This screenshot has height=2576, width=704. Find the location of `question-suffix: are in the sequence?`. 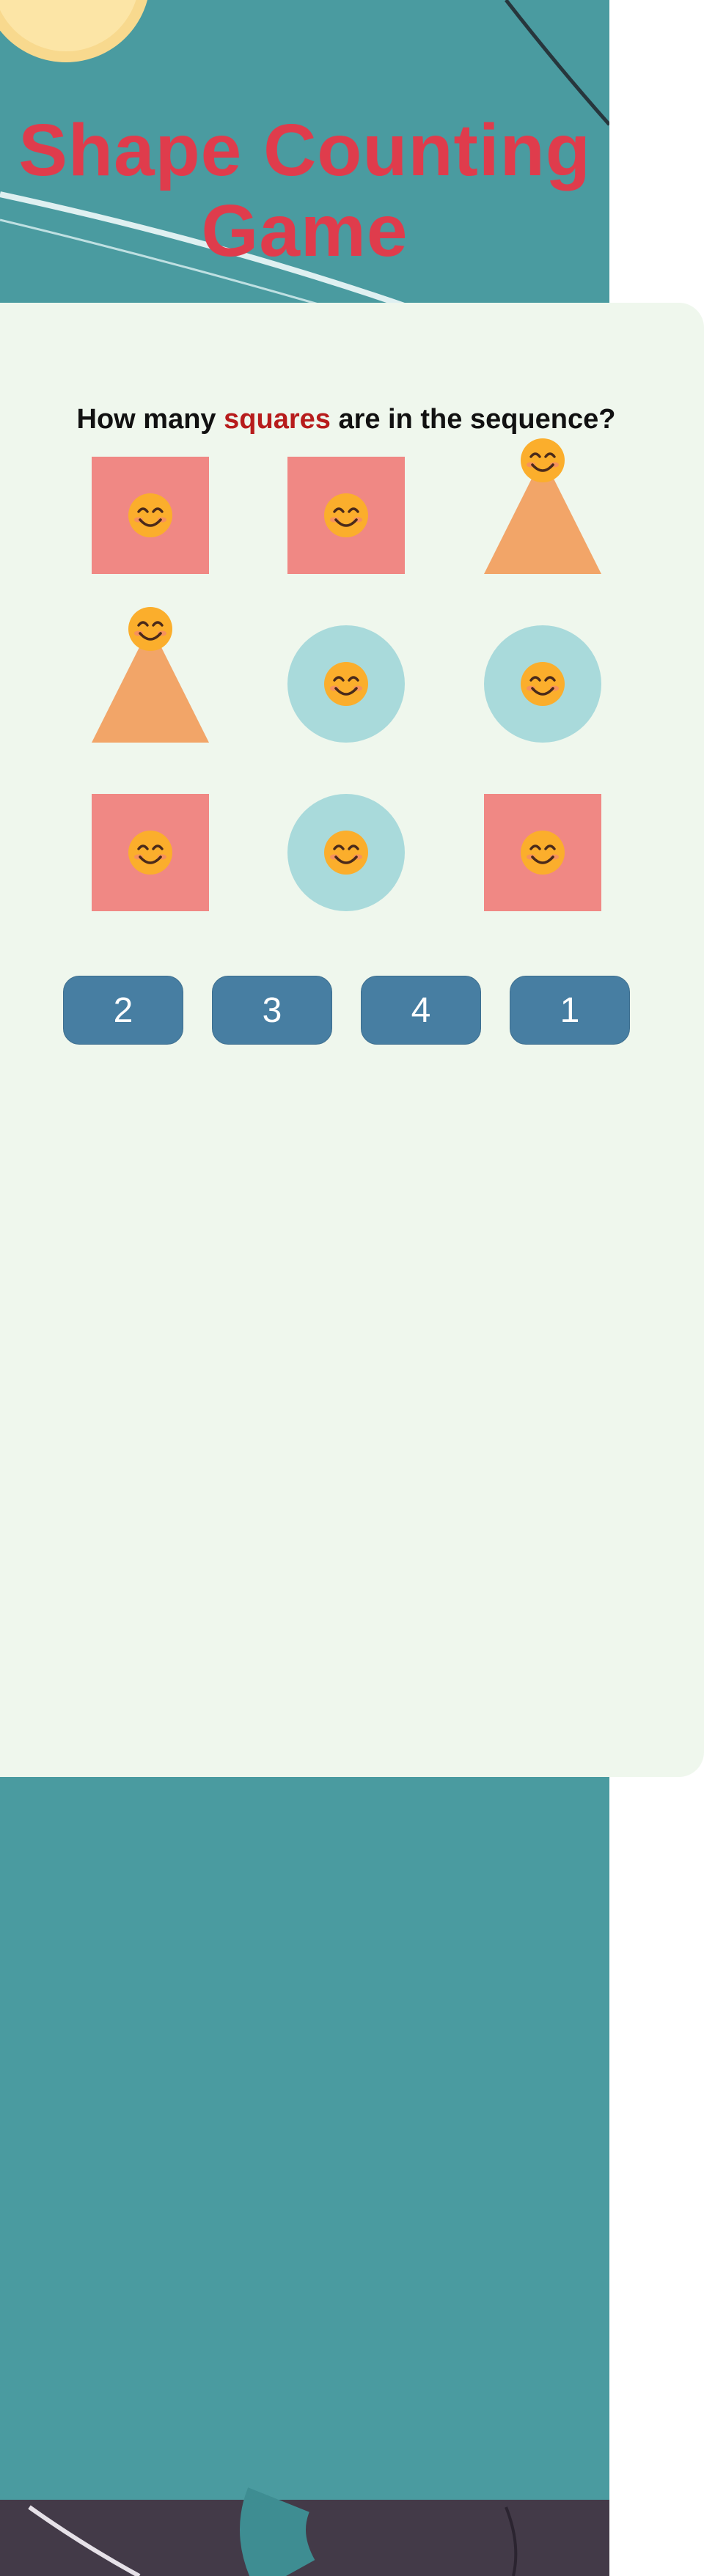

question-suffix: are in the sequence? is located at coordinates (473, 419).